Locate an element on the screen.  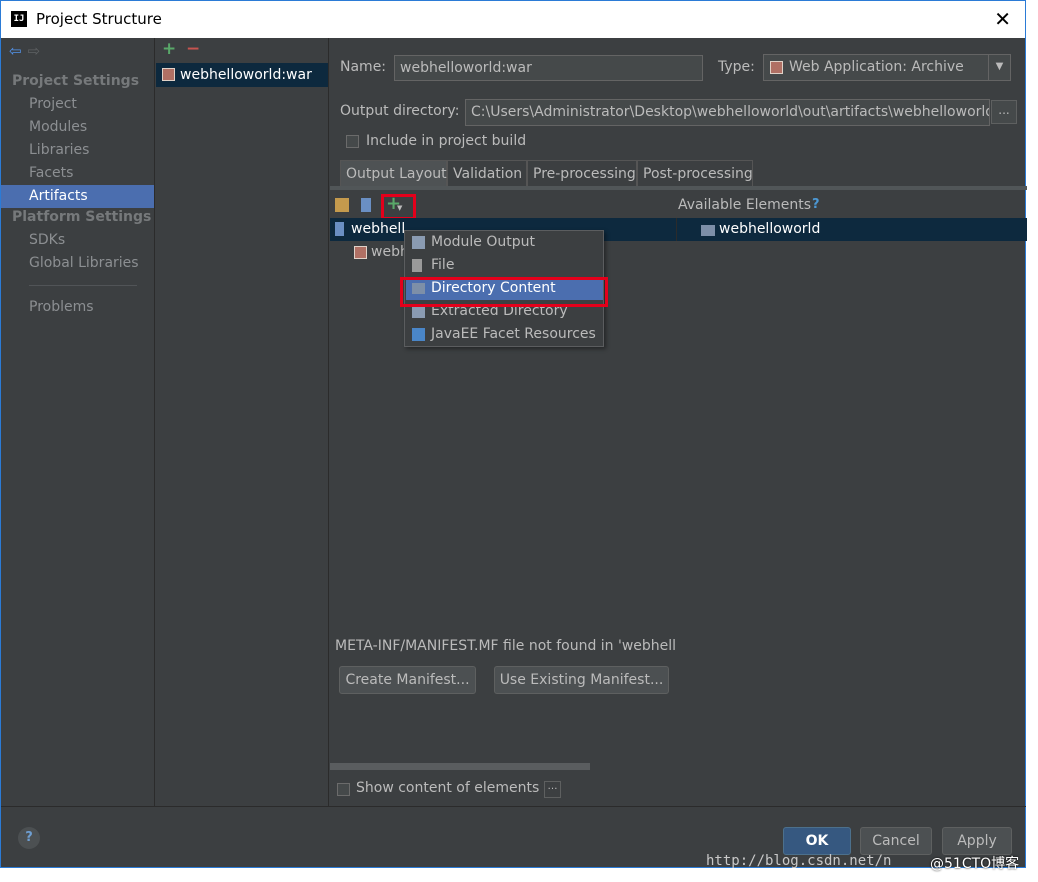
war-child-icon is located at coordinates (360, 252).